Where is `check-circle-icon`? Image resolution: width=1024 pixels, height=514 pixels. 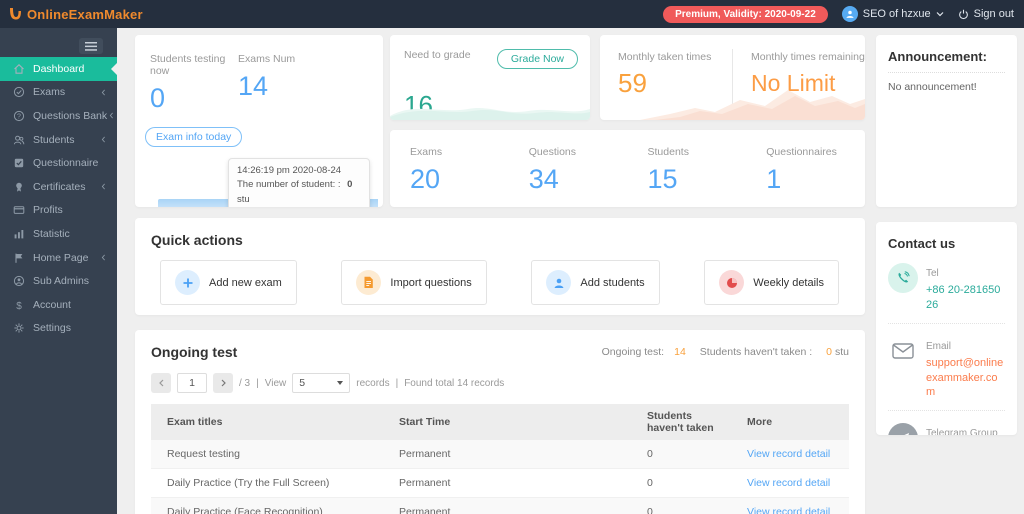
check-circle-icon is located at coordinates (19, 92).